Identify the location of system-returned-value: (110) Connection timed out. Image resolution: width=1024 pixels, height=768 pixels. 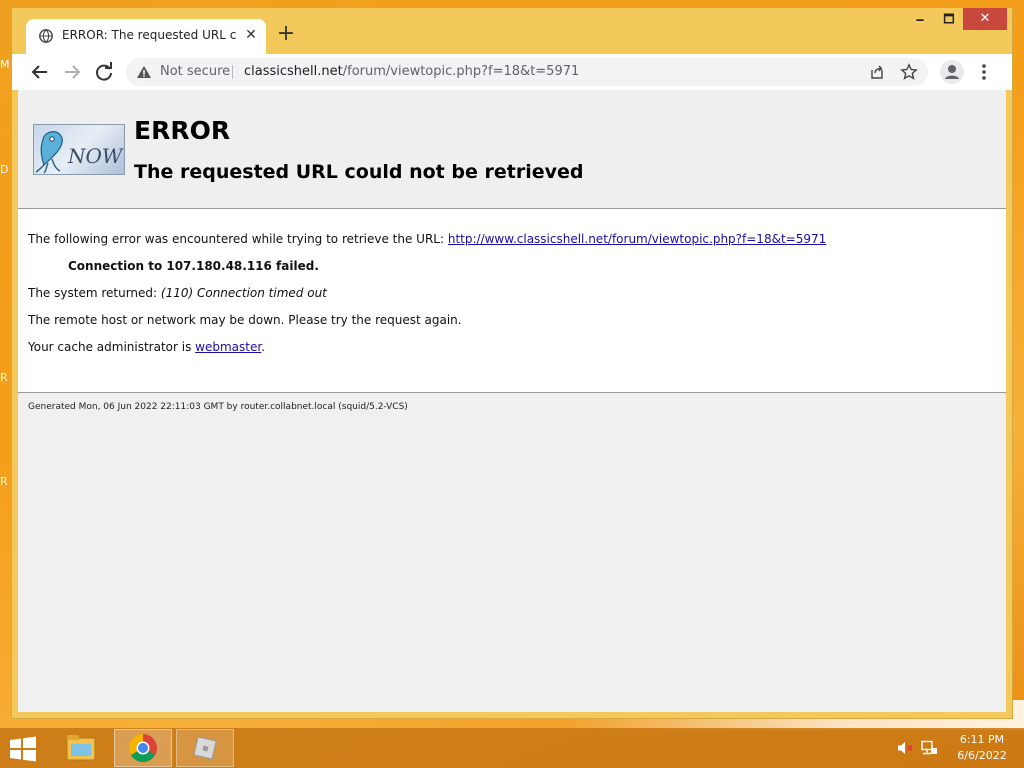
(243, 293).